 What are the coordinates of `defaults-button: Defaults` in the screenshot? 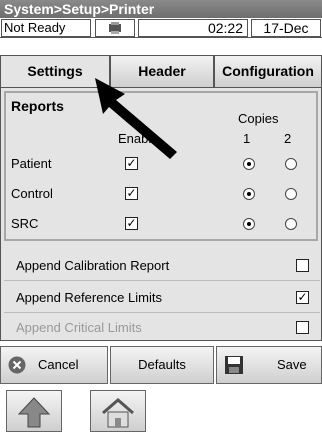 It's located at (162, 365).